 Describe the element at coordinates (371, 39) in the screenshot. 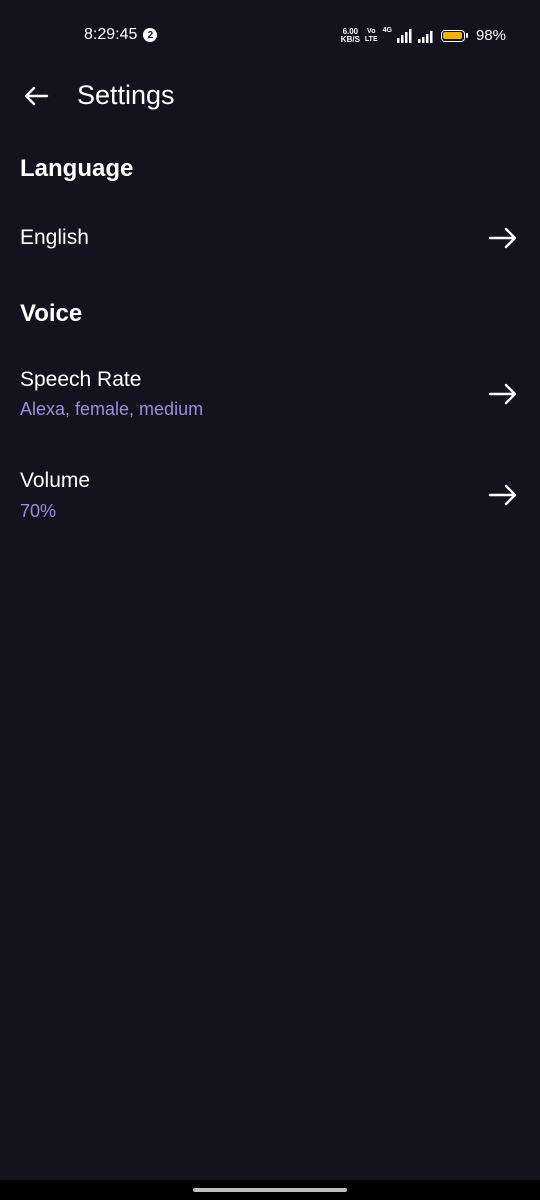

I see `volte-bottom-label: LTE` at that location.